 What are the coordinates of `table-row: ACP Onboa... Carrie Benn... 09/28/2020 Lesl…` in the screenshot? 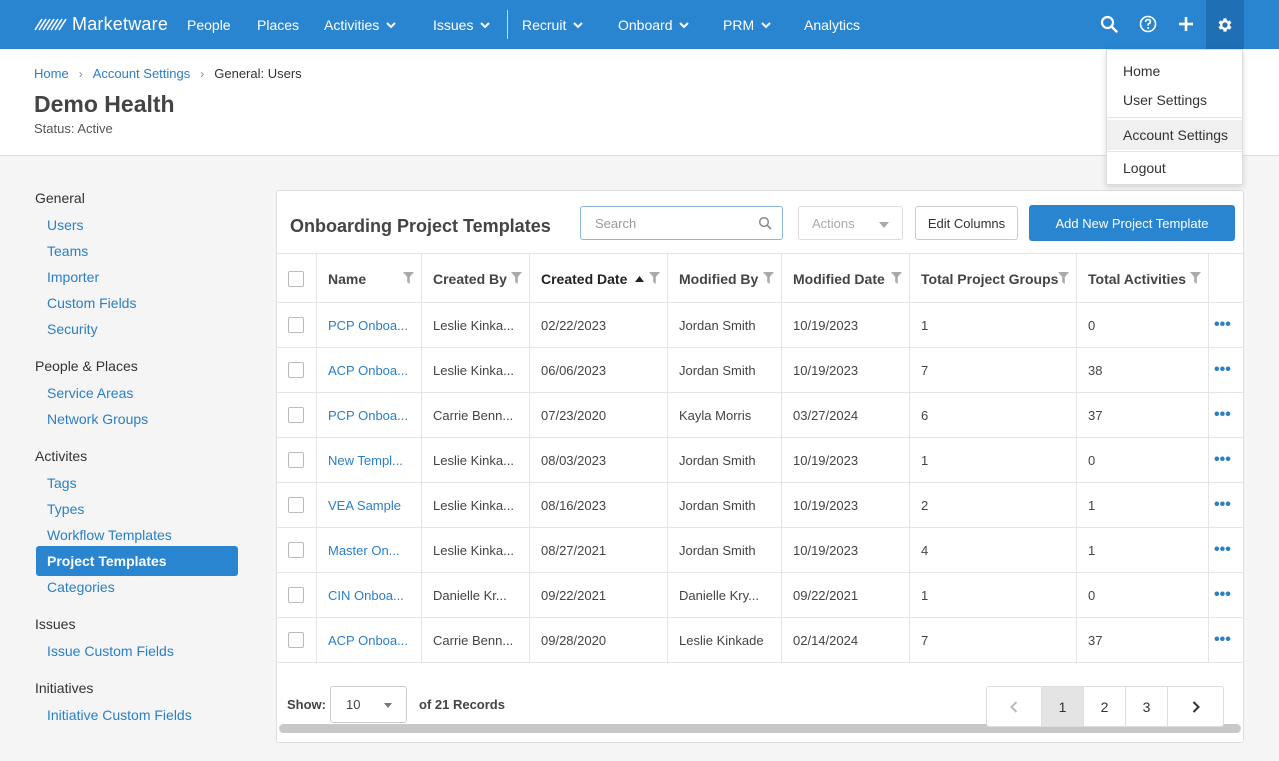 It's located at (760, 640).